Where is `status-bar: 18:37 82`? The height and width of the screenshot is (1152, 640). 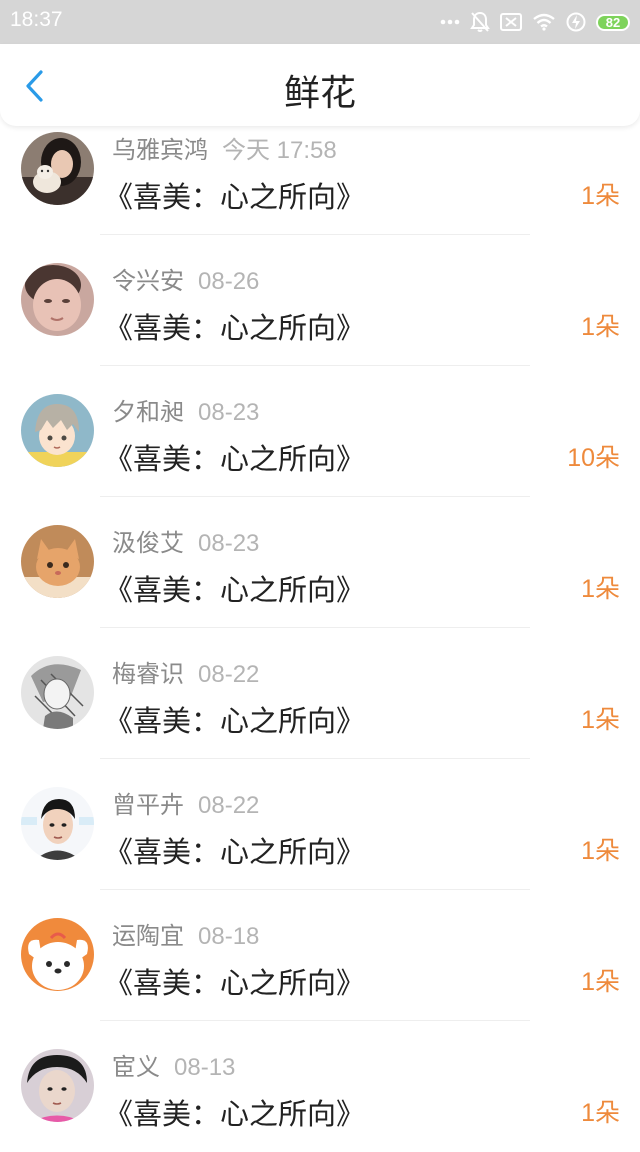
status-bar: 18:37 82 is located at coordinates (320, 22).